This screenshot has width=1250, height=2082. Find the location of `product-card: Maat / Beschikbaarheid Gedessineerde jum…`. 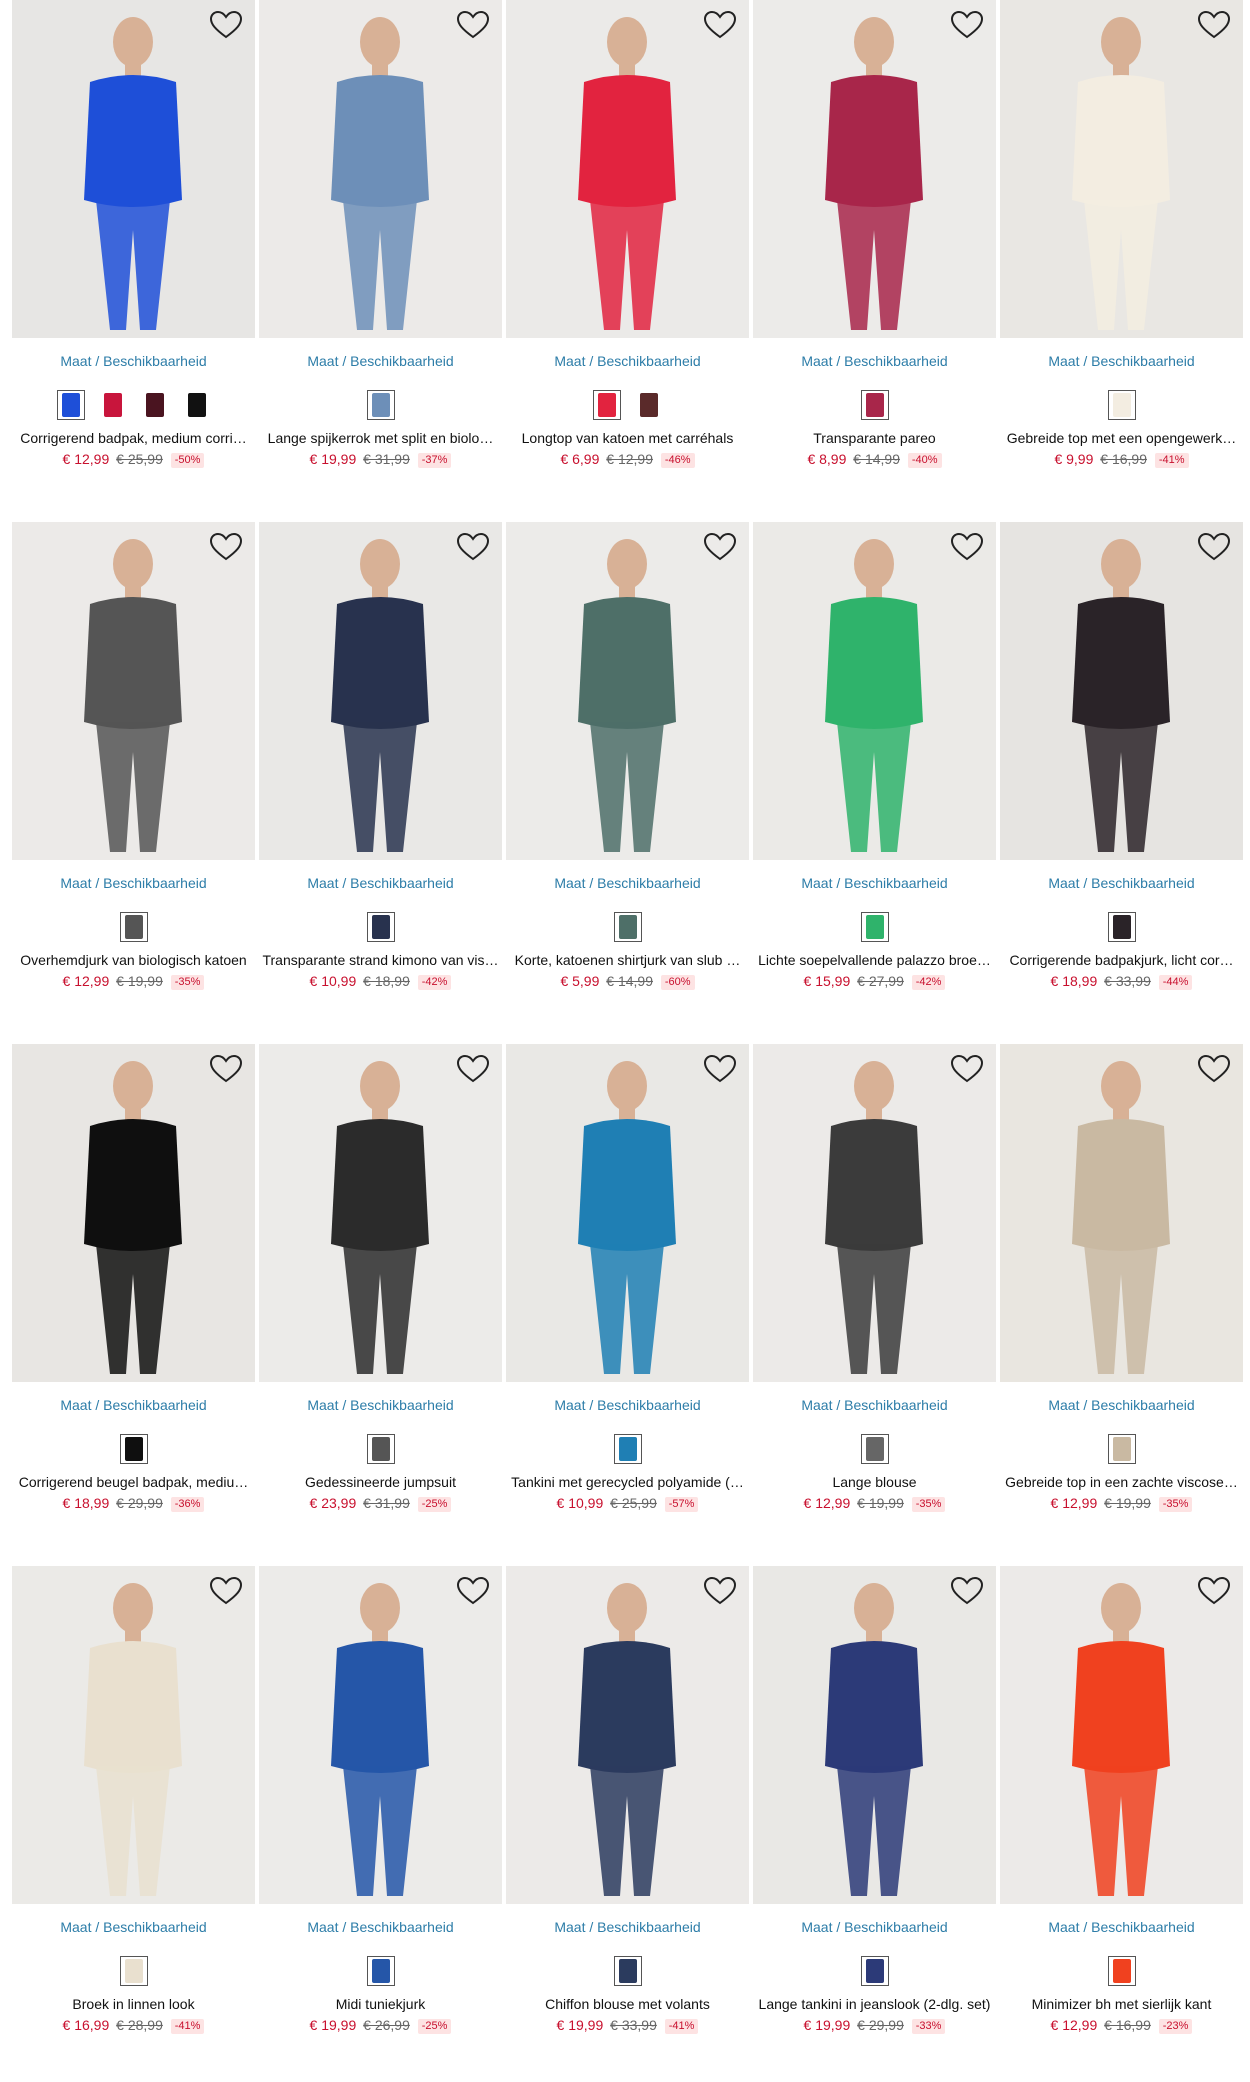

product-card: Maat / Beschikbaarheid Gedessineerde jum… is located at coordinates (380, 1279).